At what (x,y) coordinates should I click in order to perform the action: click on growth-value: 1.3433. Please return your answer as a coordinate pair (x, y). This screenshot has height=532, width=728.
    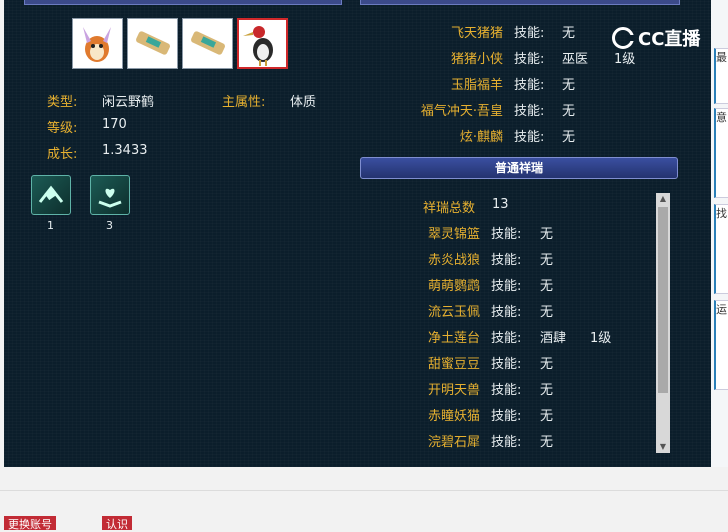
    Looking at the image, I should click on (125, 150).